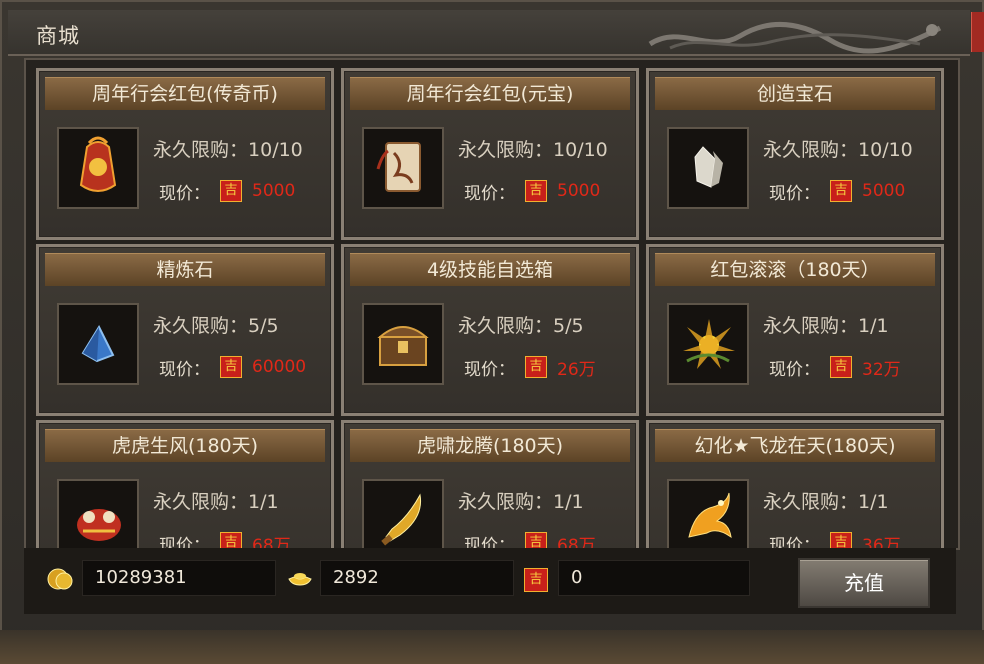 Image resolution: width=984 pixels, height=664 pixels. Describe the element at coordinates (185, 484) in the screenshot. I see `shop-item-card: 虎虎生风(180天) 永久限购：1/1 现价： 吉 68万` at that location.